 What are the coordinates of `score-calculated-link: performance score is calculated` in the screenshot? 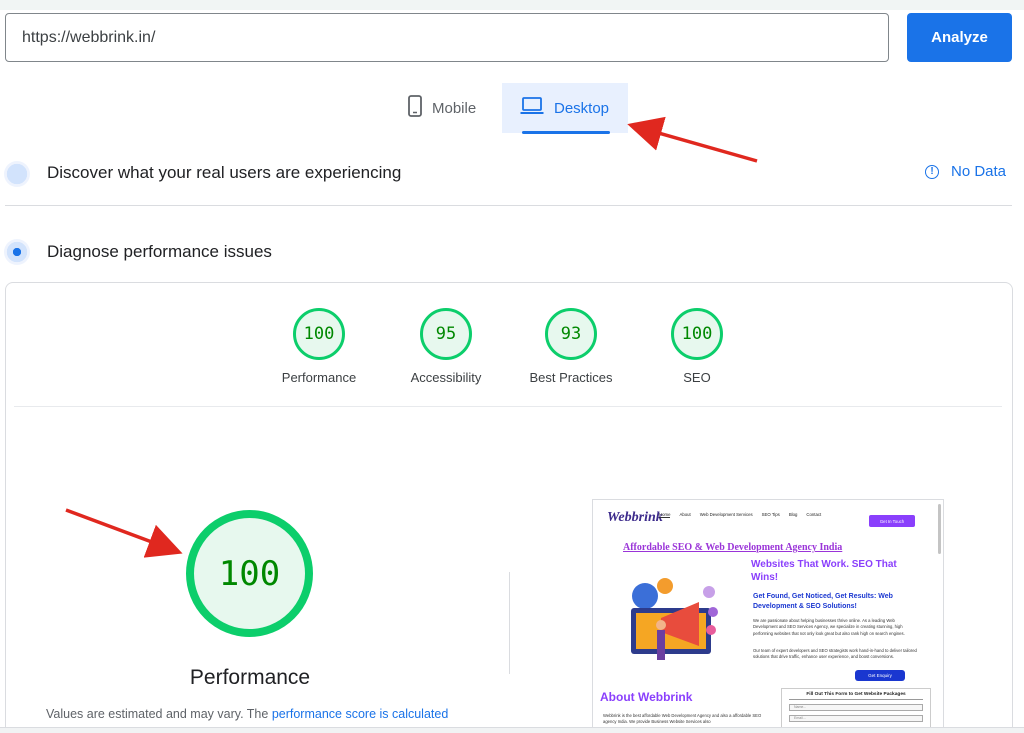 It's located at (360, 714).